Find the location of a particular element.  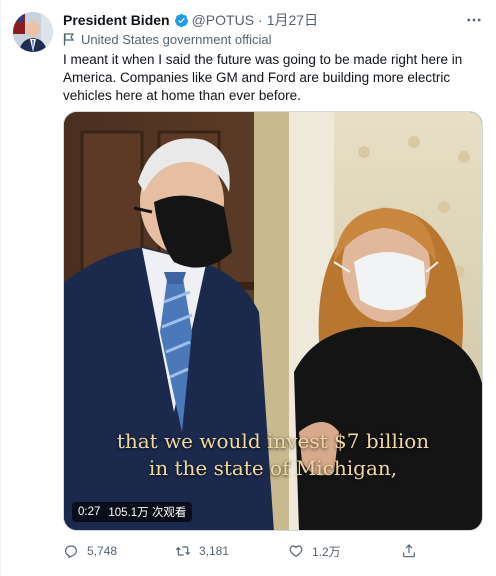

video-elapsed-time: 0:27 is located at coordinates (89, 512).